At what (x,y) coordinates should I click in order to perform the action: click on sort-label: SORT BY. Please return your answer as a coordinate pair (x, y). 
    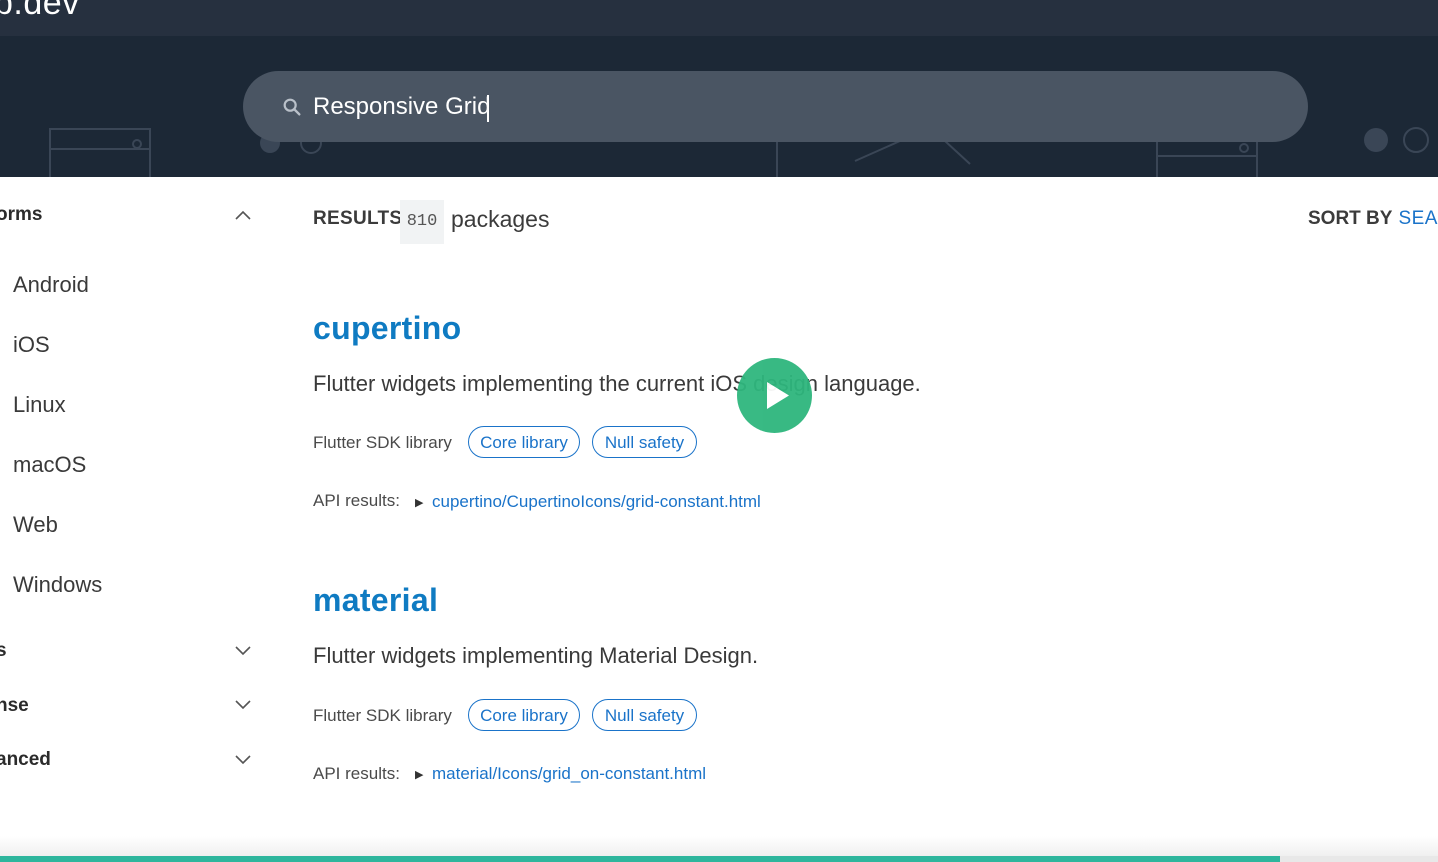
    Looking at the image, I should click on (1350, 218).